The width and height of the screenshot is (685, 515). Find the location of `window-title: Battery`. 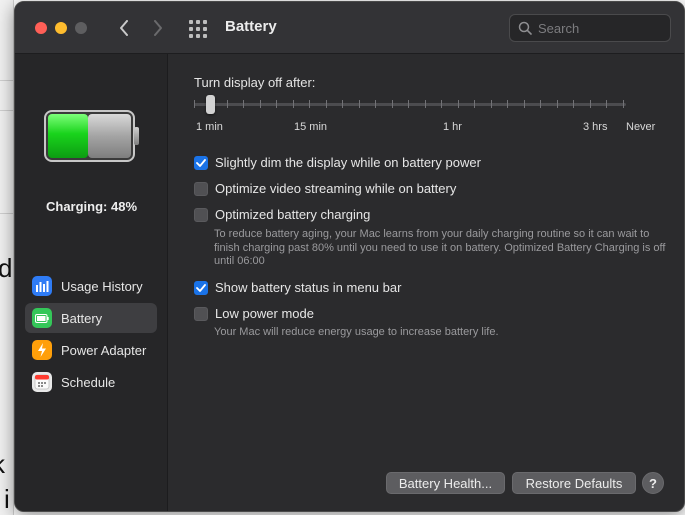

window-title: Battery is located at coordinates (251, 26).